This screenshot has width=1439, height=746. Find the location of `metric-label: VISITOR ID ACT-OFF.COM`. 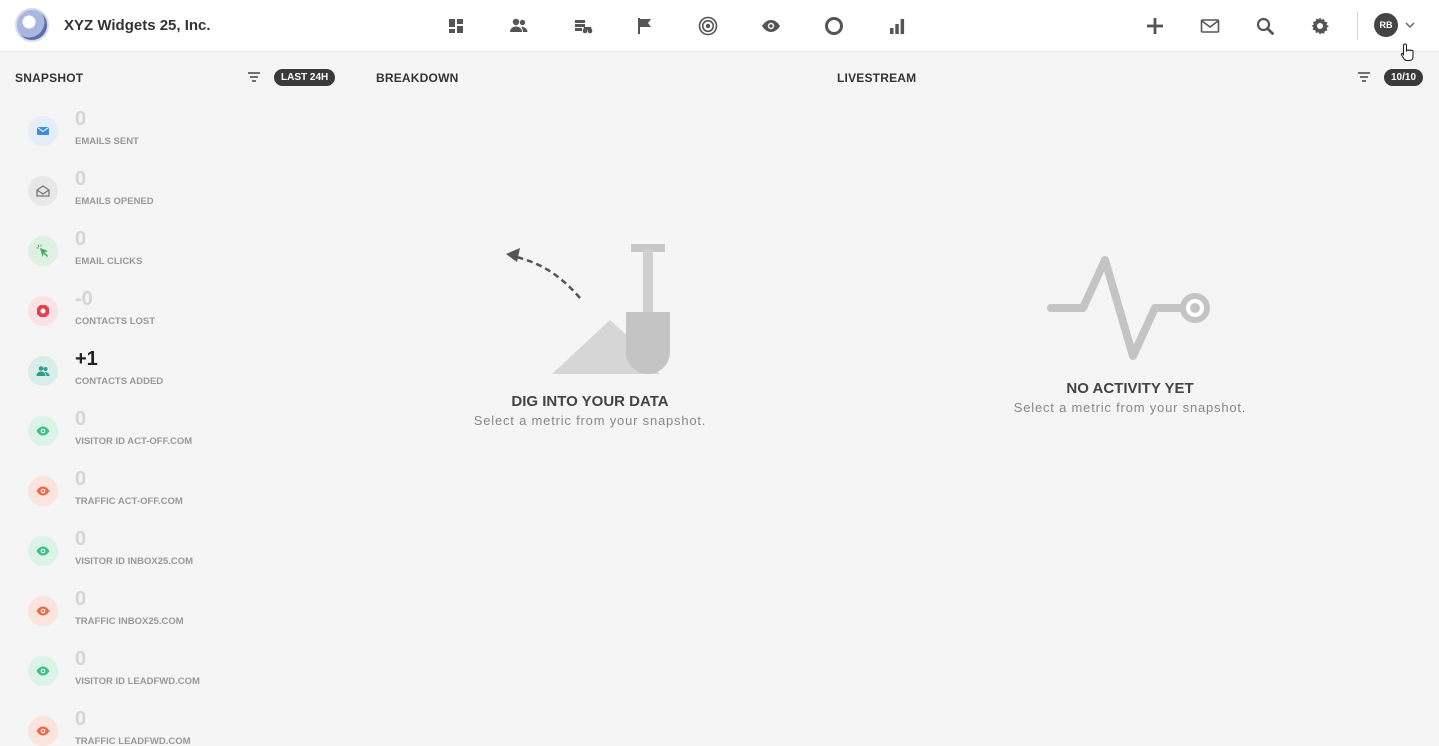

metric-label: VISITOR ID ACT-OFF.COM is located at coordinates (134, 441).